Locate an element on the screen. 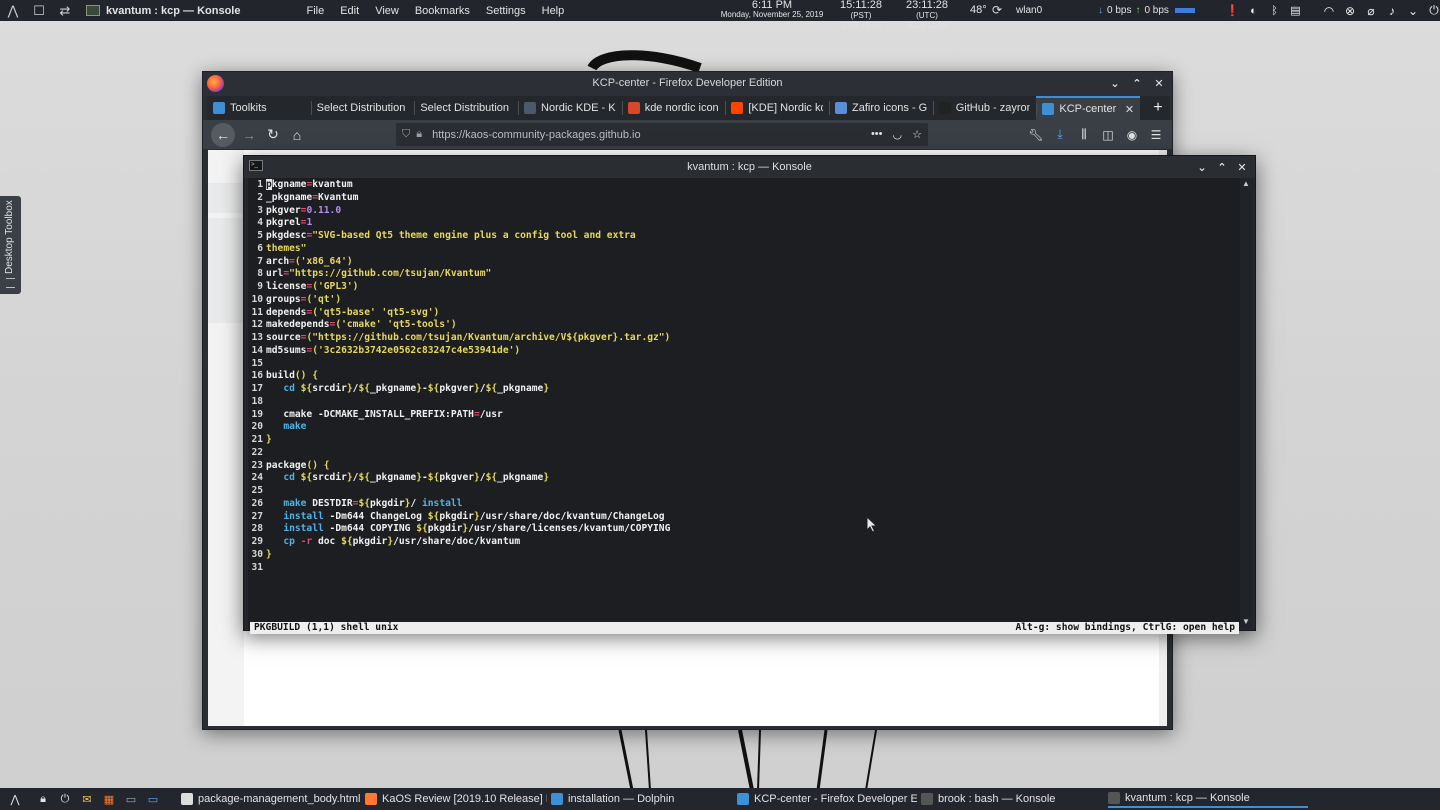 This screenshot has width=1440, height=810. clipboard-icon: ▤ is located at coordinates (1295, 10).